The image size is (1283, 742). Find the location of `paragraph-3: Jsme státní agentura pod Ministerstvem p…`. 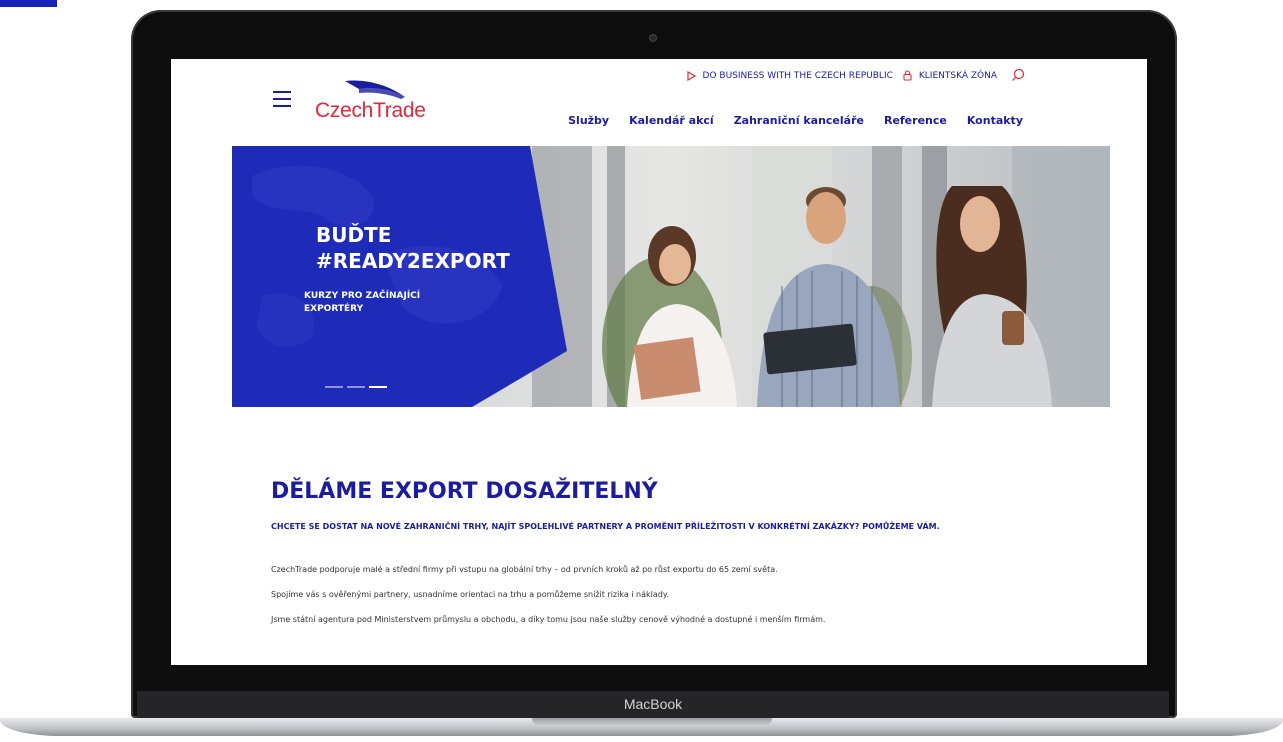

paragraph-3: Jsme státní agentura pod Ministerstvem p… is located at coordinates (548, 619).